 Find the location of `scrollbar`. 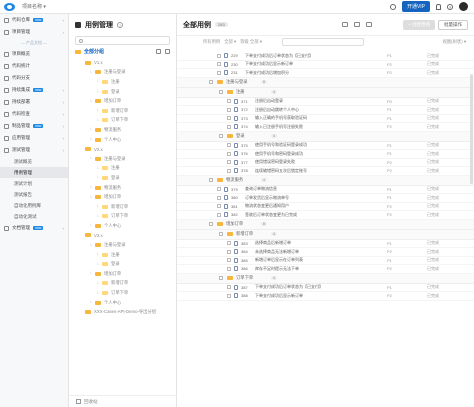

scrollbar is located at coordinates (471, 129).